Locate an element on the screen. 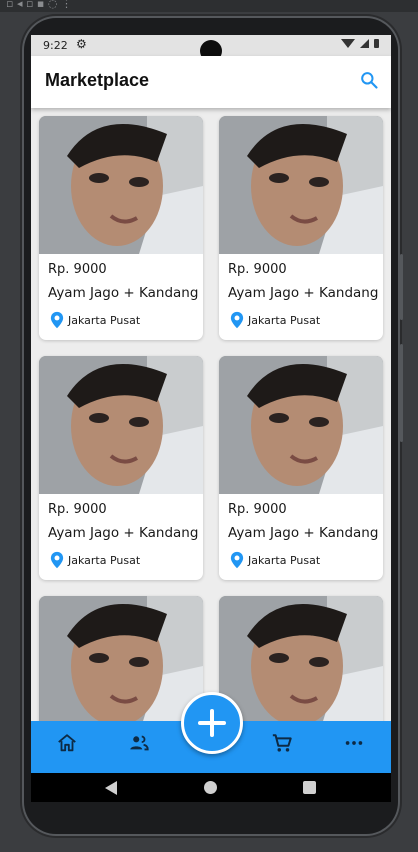  recents-icon is located at coordinates (309, 787).